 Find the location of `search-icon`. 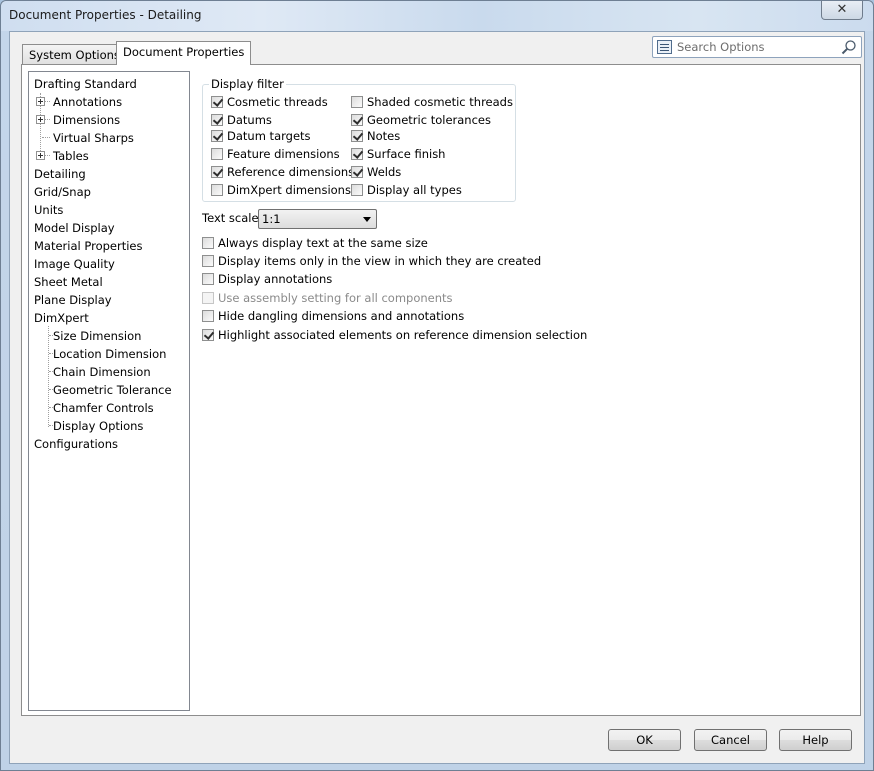

search-icon is located at coordinates (849, 47).